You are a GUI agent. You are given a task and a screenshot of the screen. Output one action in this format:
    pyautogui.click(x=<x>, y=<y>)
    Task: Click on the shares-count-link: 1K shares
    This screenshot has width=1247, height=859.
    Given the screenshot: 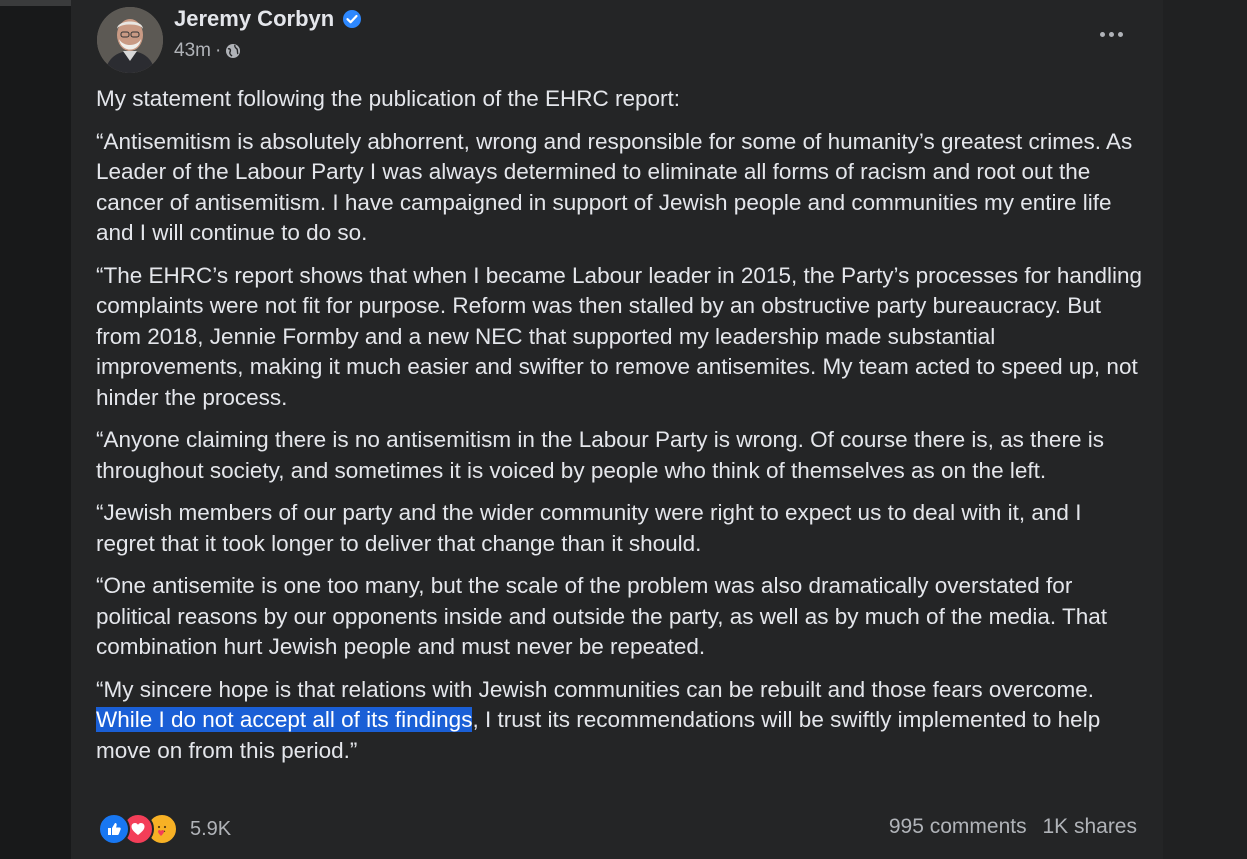 What is the action you would take?
    pyautogui.click(x=1089, y=826)
    